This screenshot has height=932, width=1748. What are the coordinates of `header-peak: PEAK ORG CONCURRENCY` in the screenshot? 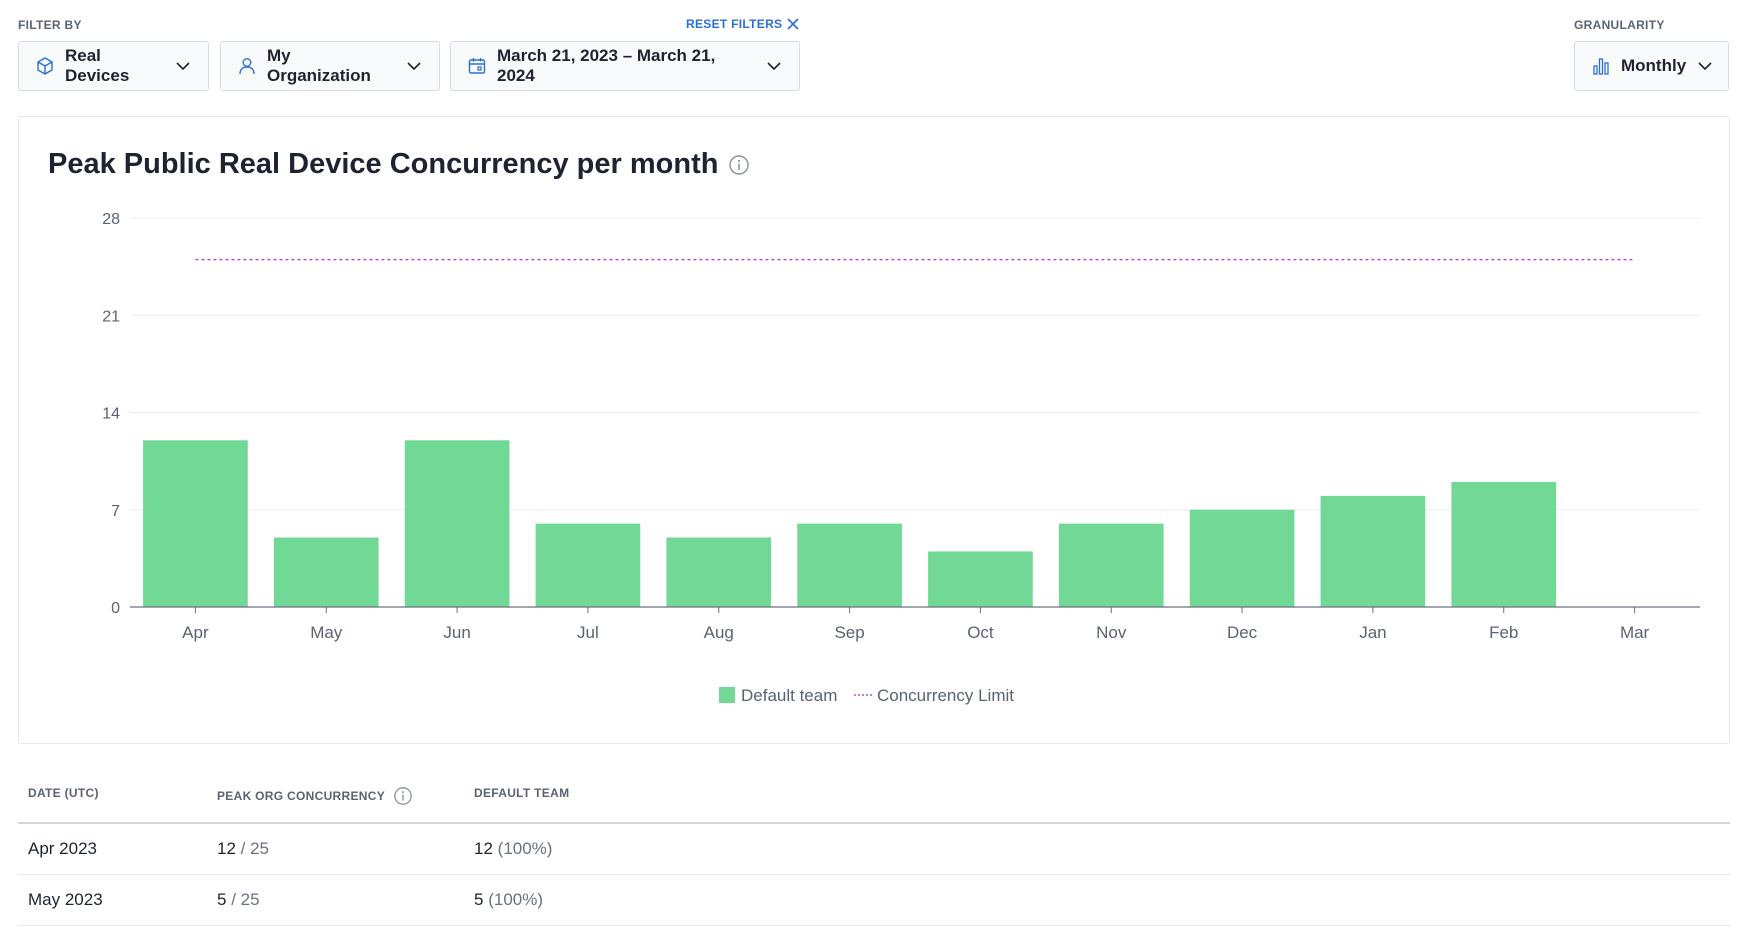 It's located at (315, 796).